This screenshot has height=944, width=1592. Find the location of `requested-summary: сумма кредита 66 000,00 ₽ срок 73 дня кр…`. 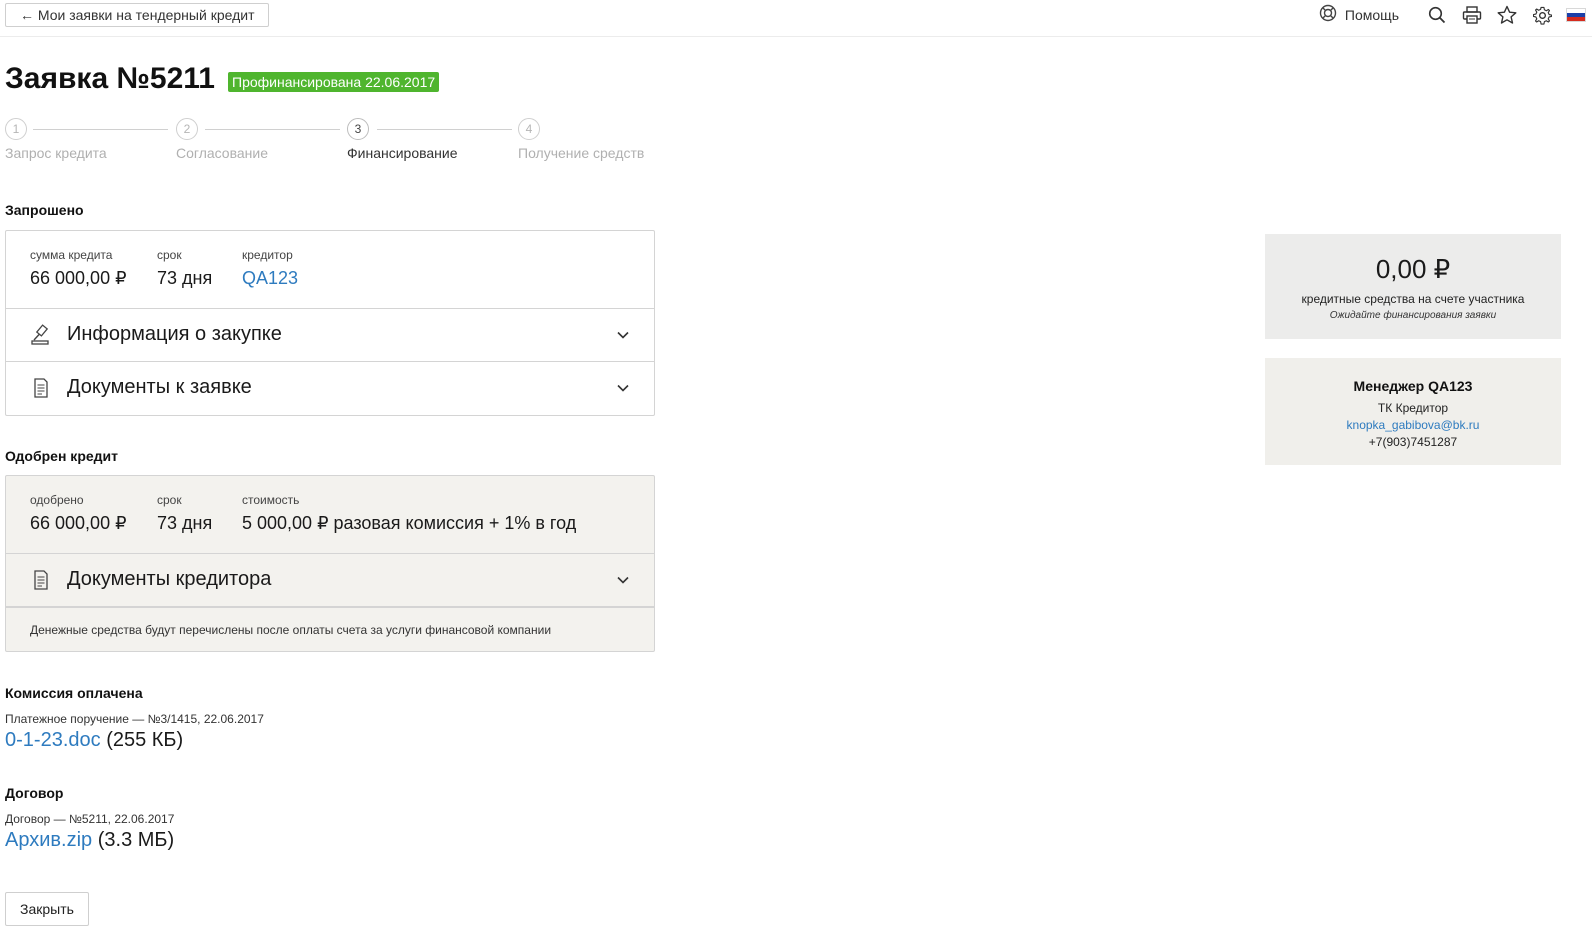

requested-summary: сумма кредита 66 000,00 ₽ срок 73 дня кр… is located at coordinates (330, 270).